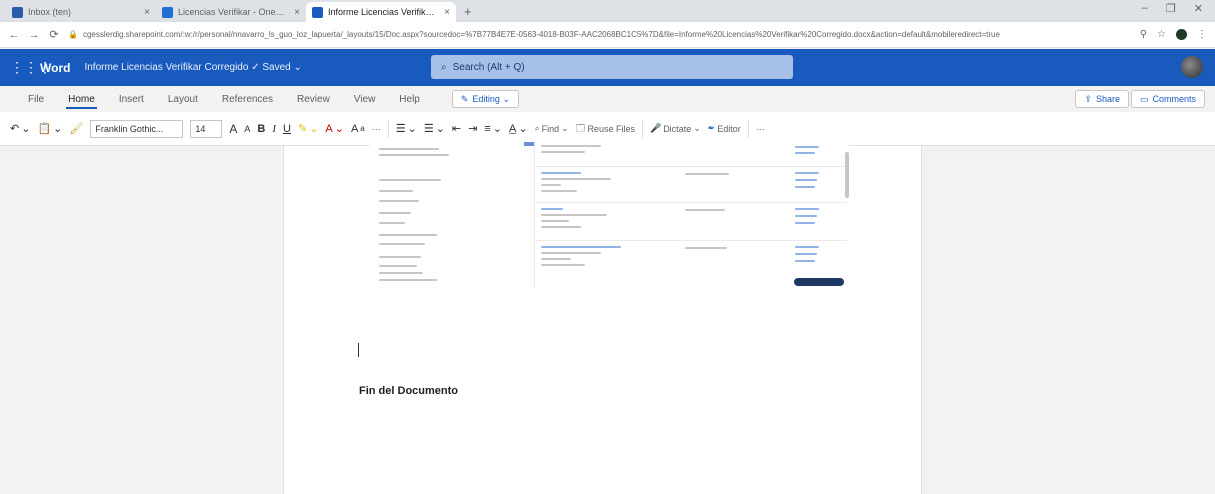  What do you see at coordinates (81, 12) in the screenshot?
I see `browser-tab-inbox: Inbox (ten) ×` at bounding box center [81, 12].